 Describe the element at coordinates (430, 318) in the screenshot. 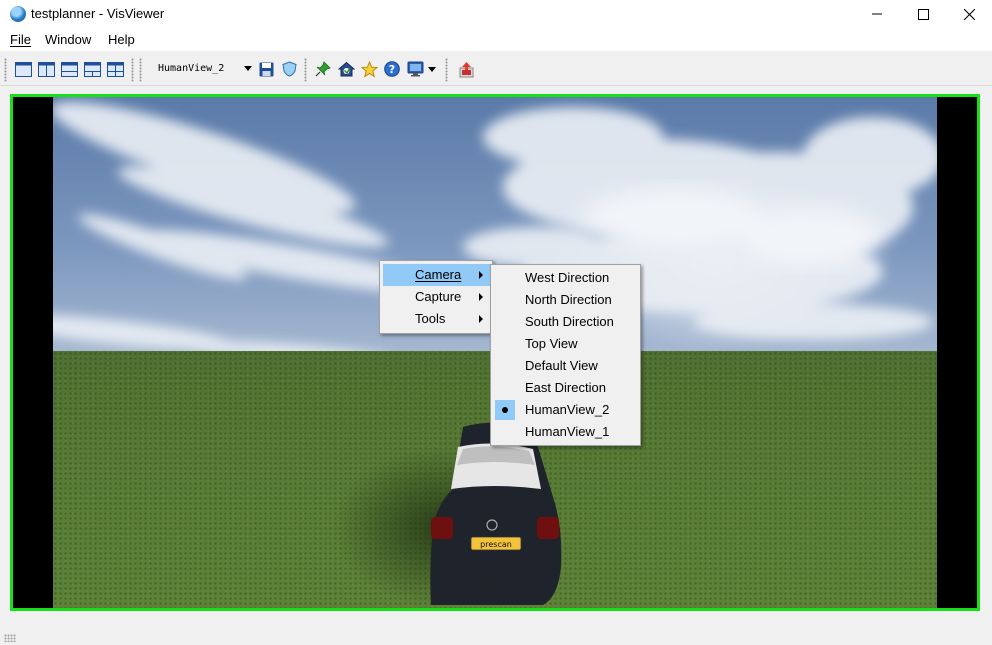

I see `context-menu-item-label: Tools` at that location.